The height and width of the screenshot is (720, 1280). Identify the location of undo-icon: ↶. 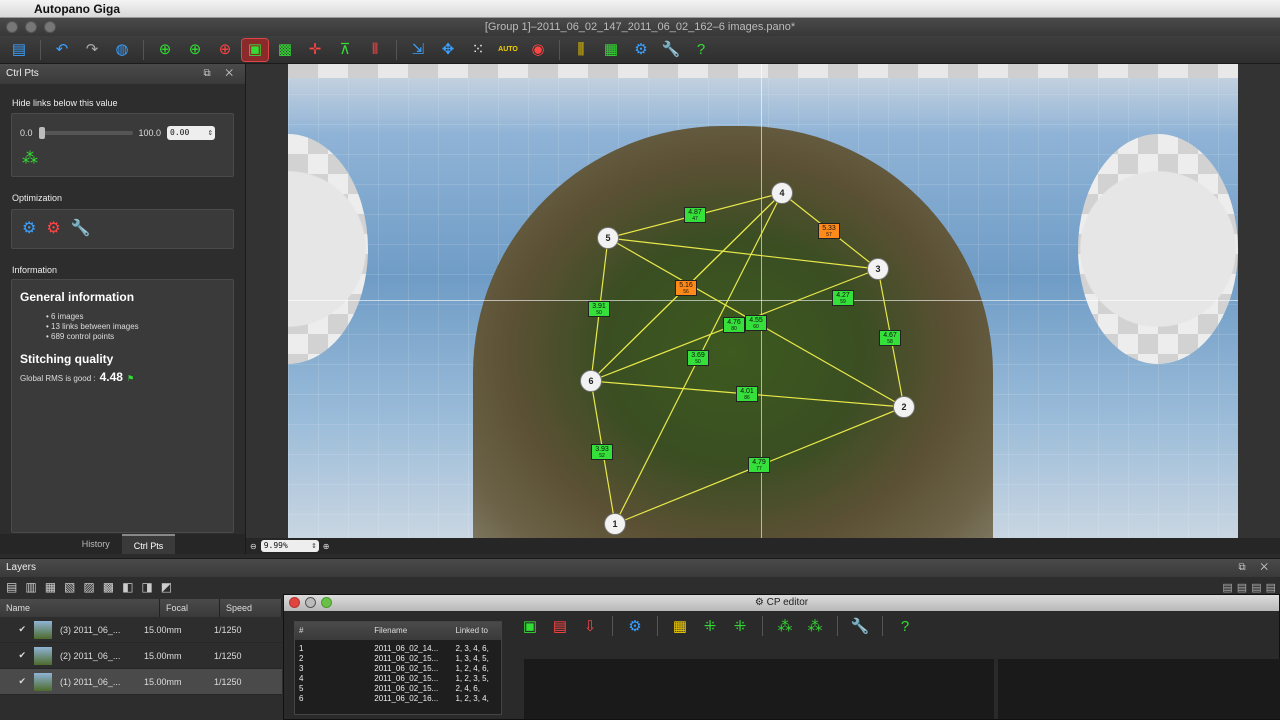
(62, 50).